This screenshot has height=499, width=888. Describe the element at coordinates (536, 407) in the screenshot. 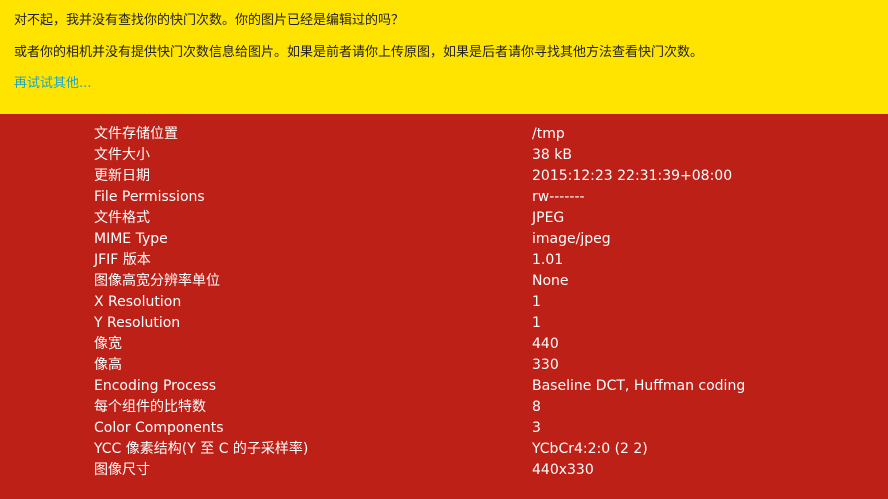

I see `exif-value: 8` at that location.